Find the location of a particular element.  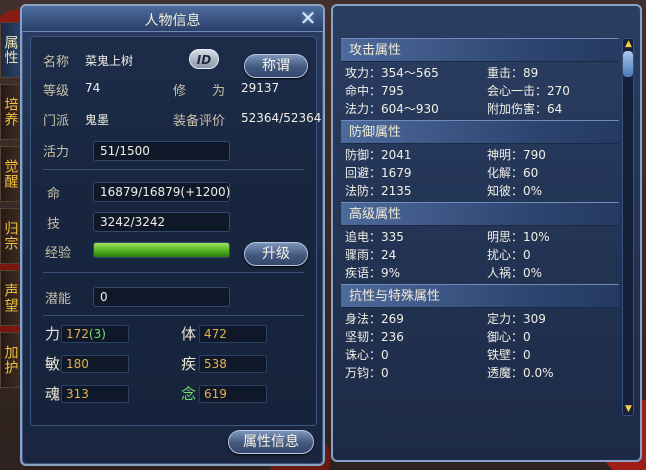

levelup-button: 升级 is located at coordinates (276, 254).